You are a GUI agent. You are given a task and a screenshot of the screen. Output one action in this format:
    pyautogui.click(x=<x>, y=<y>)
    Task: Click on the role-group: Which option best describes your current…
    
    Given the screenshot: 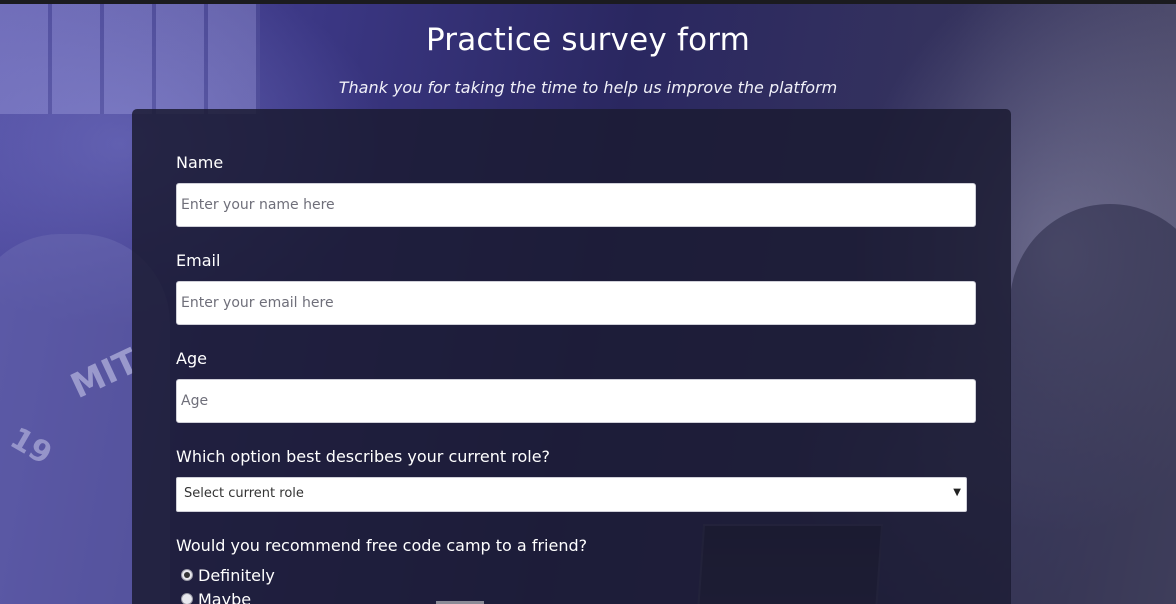 What is the action you would take?
    pyautogui.click(x=576, y=479)
    